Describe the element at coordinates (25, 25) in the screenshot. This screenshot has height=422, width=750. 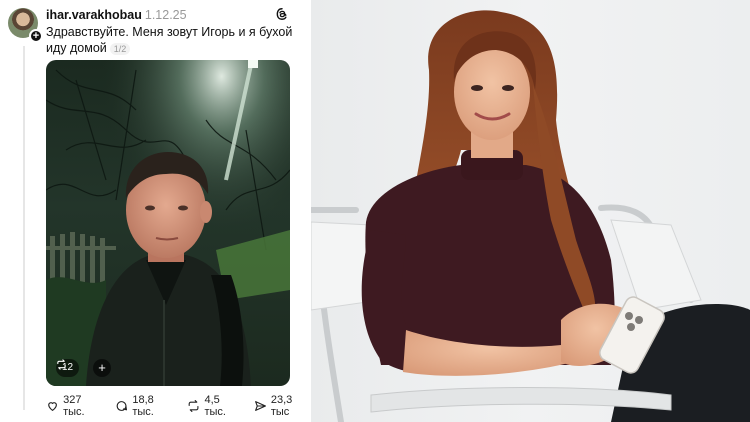
I see `avatar: +` at that location.